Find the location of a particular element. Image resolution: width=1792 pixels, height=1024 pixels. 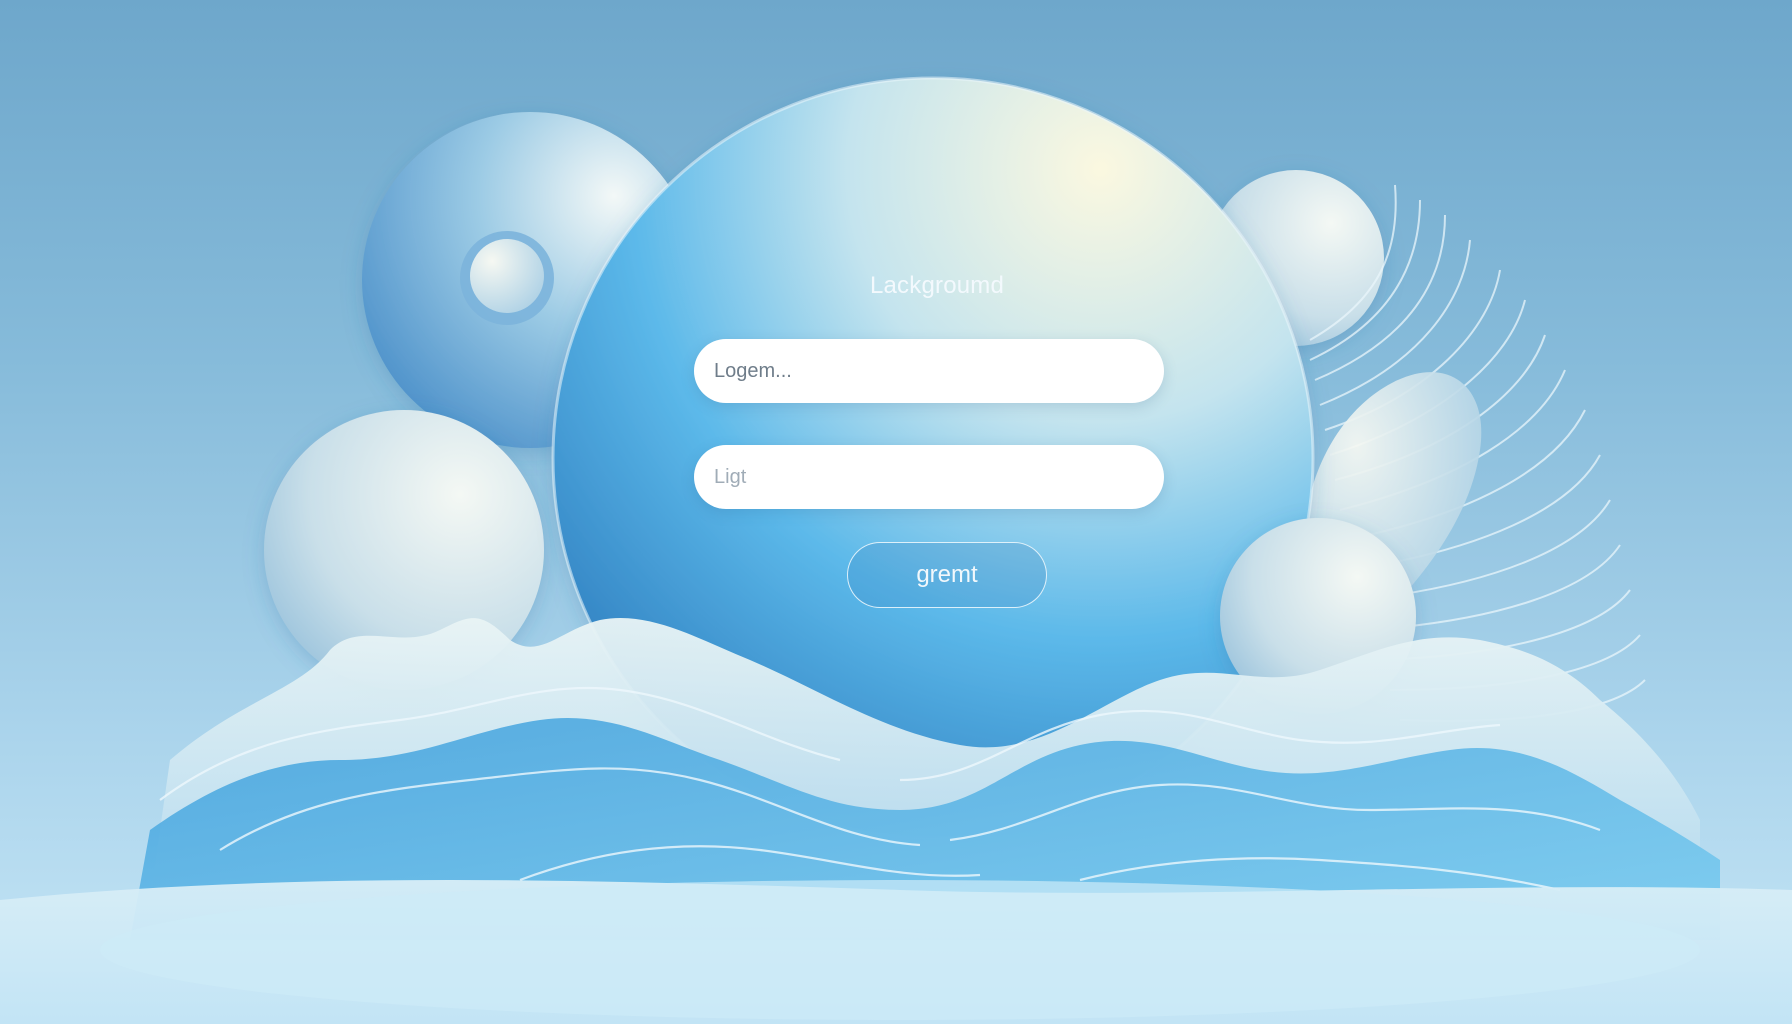

password-input is located at coordinates (929, 477).